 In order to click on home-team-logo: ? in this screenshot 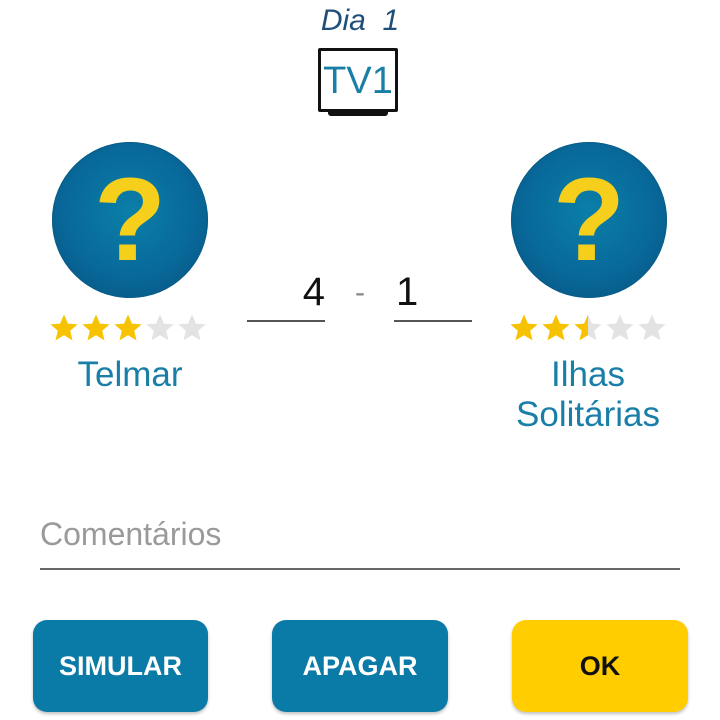, I will do `click(130, 220)`.